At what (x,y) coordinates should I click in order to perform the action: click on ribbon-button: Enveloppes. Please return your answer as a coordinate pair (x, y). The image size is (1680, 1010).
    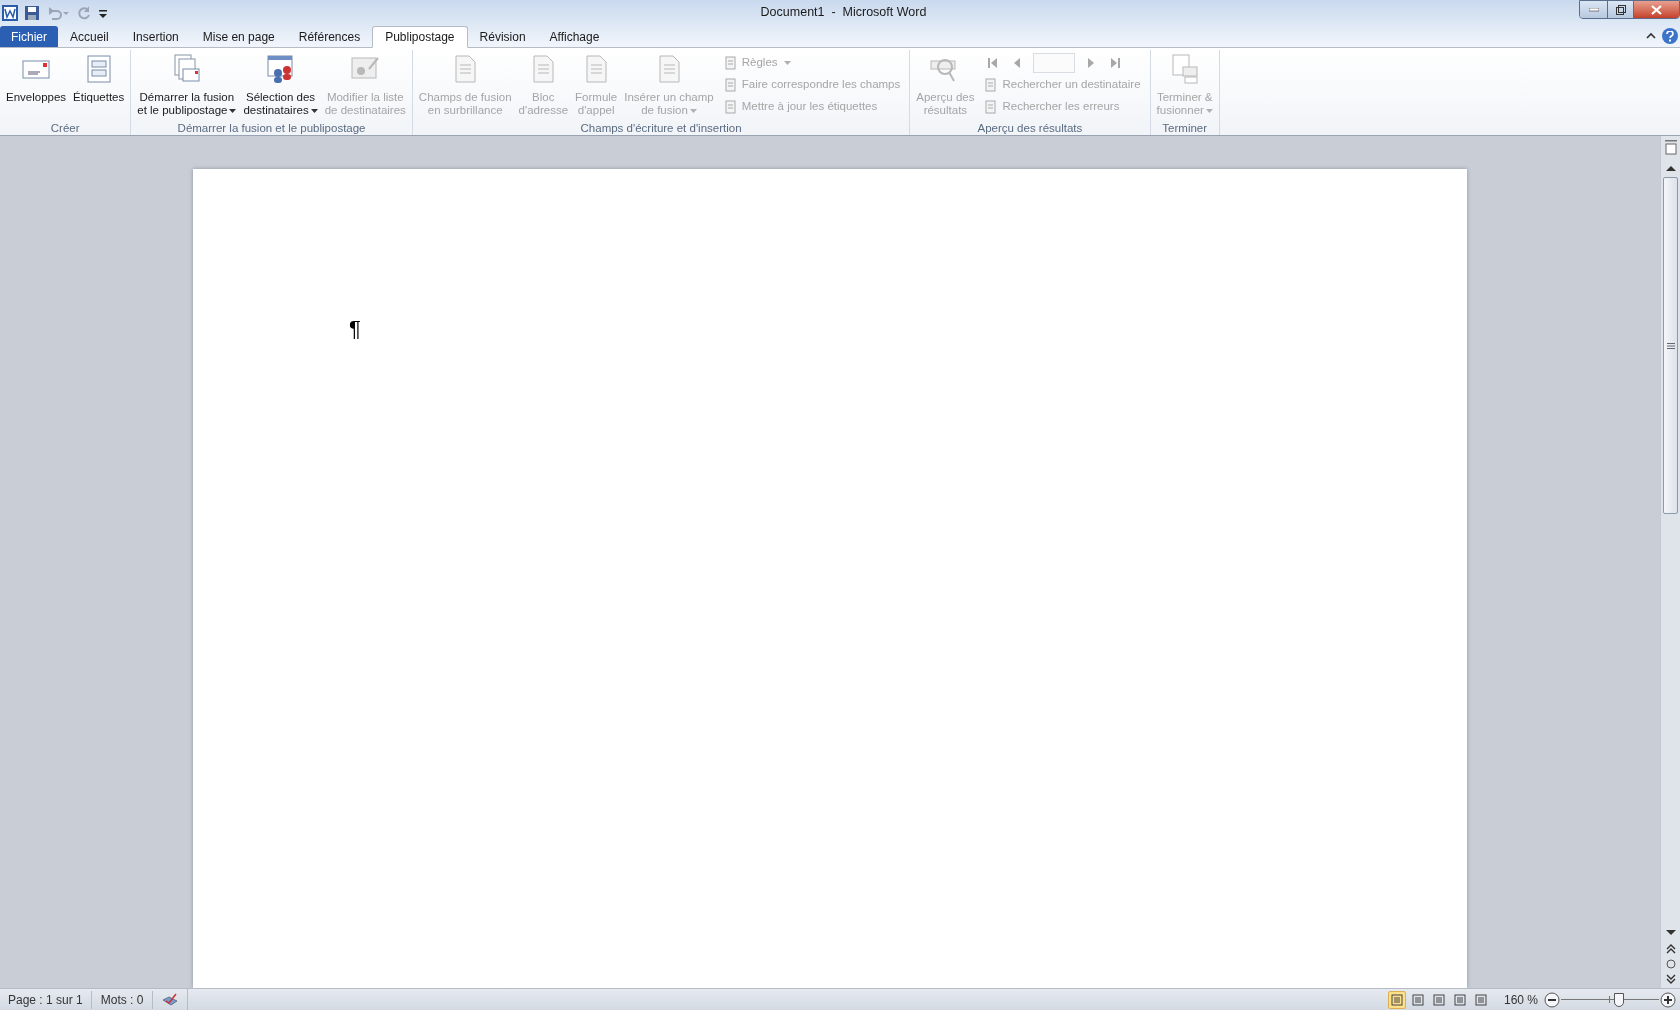
    Looking at the image, I should click on (36, 86).